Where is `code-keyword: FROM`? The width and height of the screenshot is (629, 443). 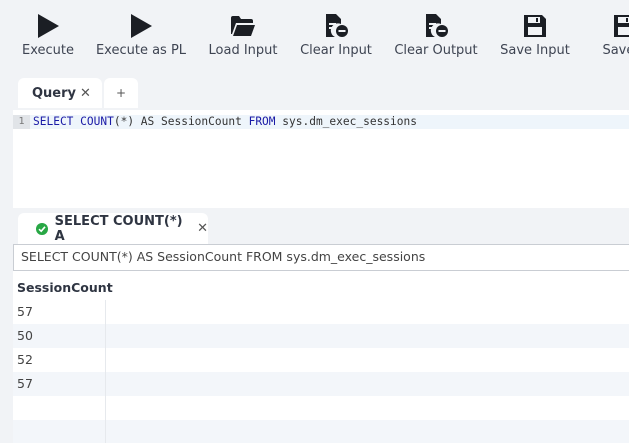
code-keyword: FROM is located at coordinates (262, 121).